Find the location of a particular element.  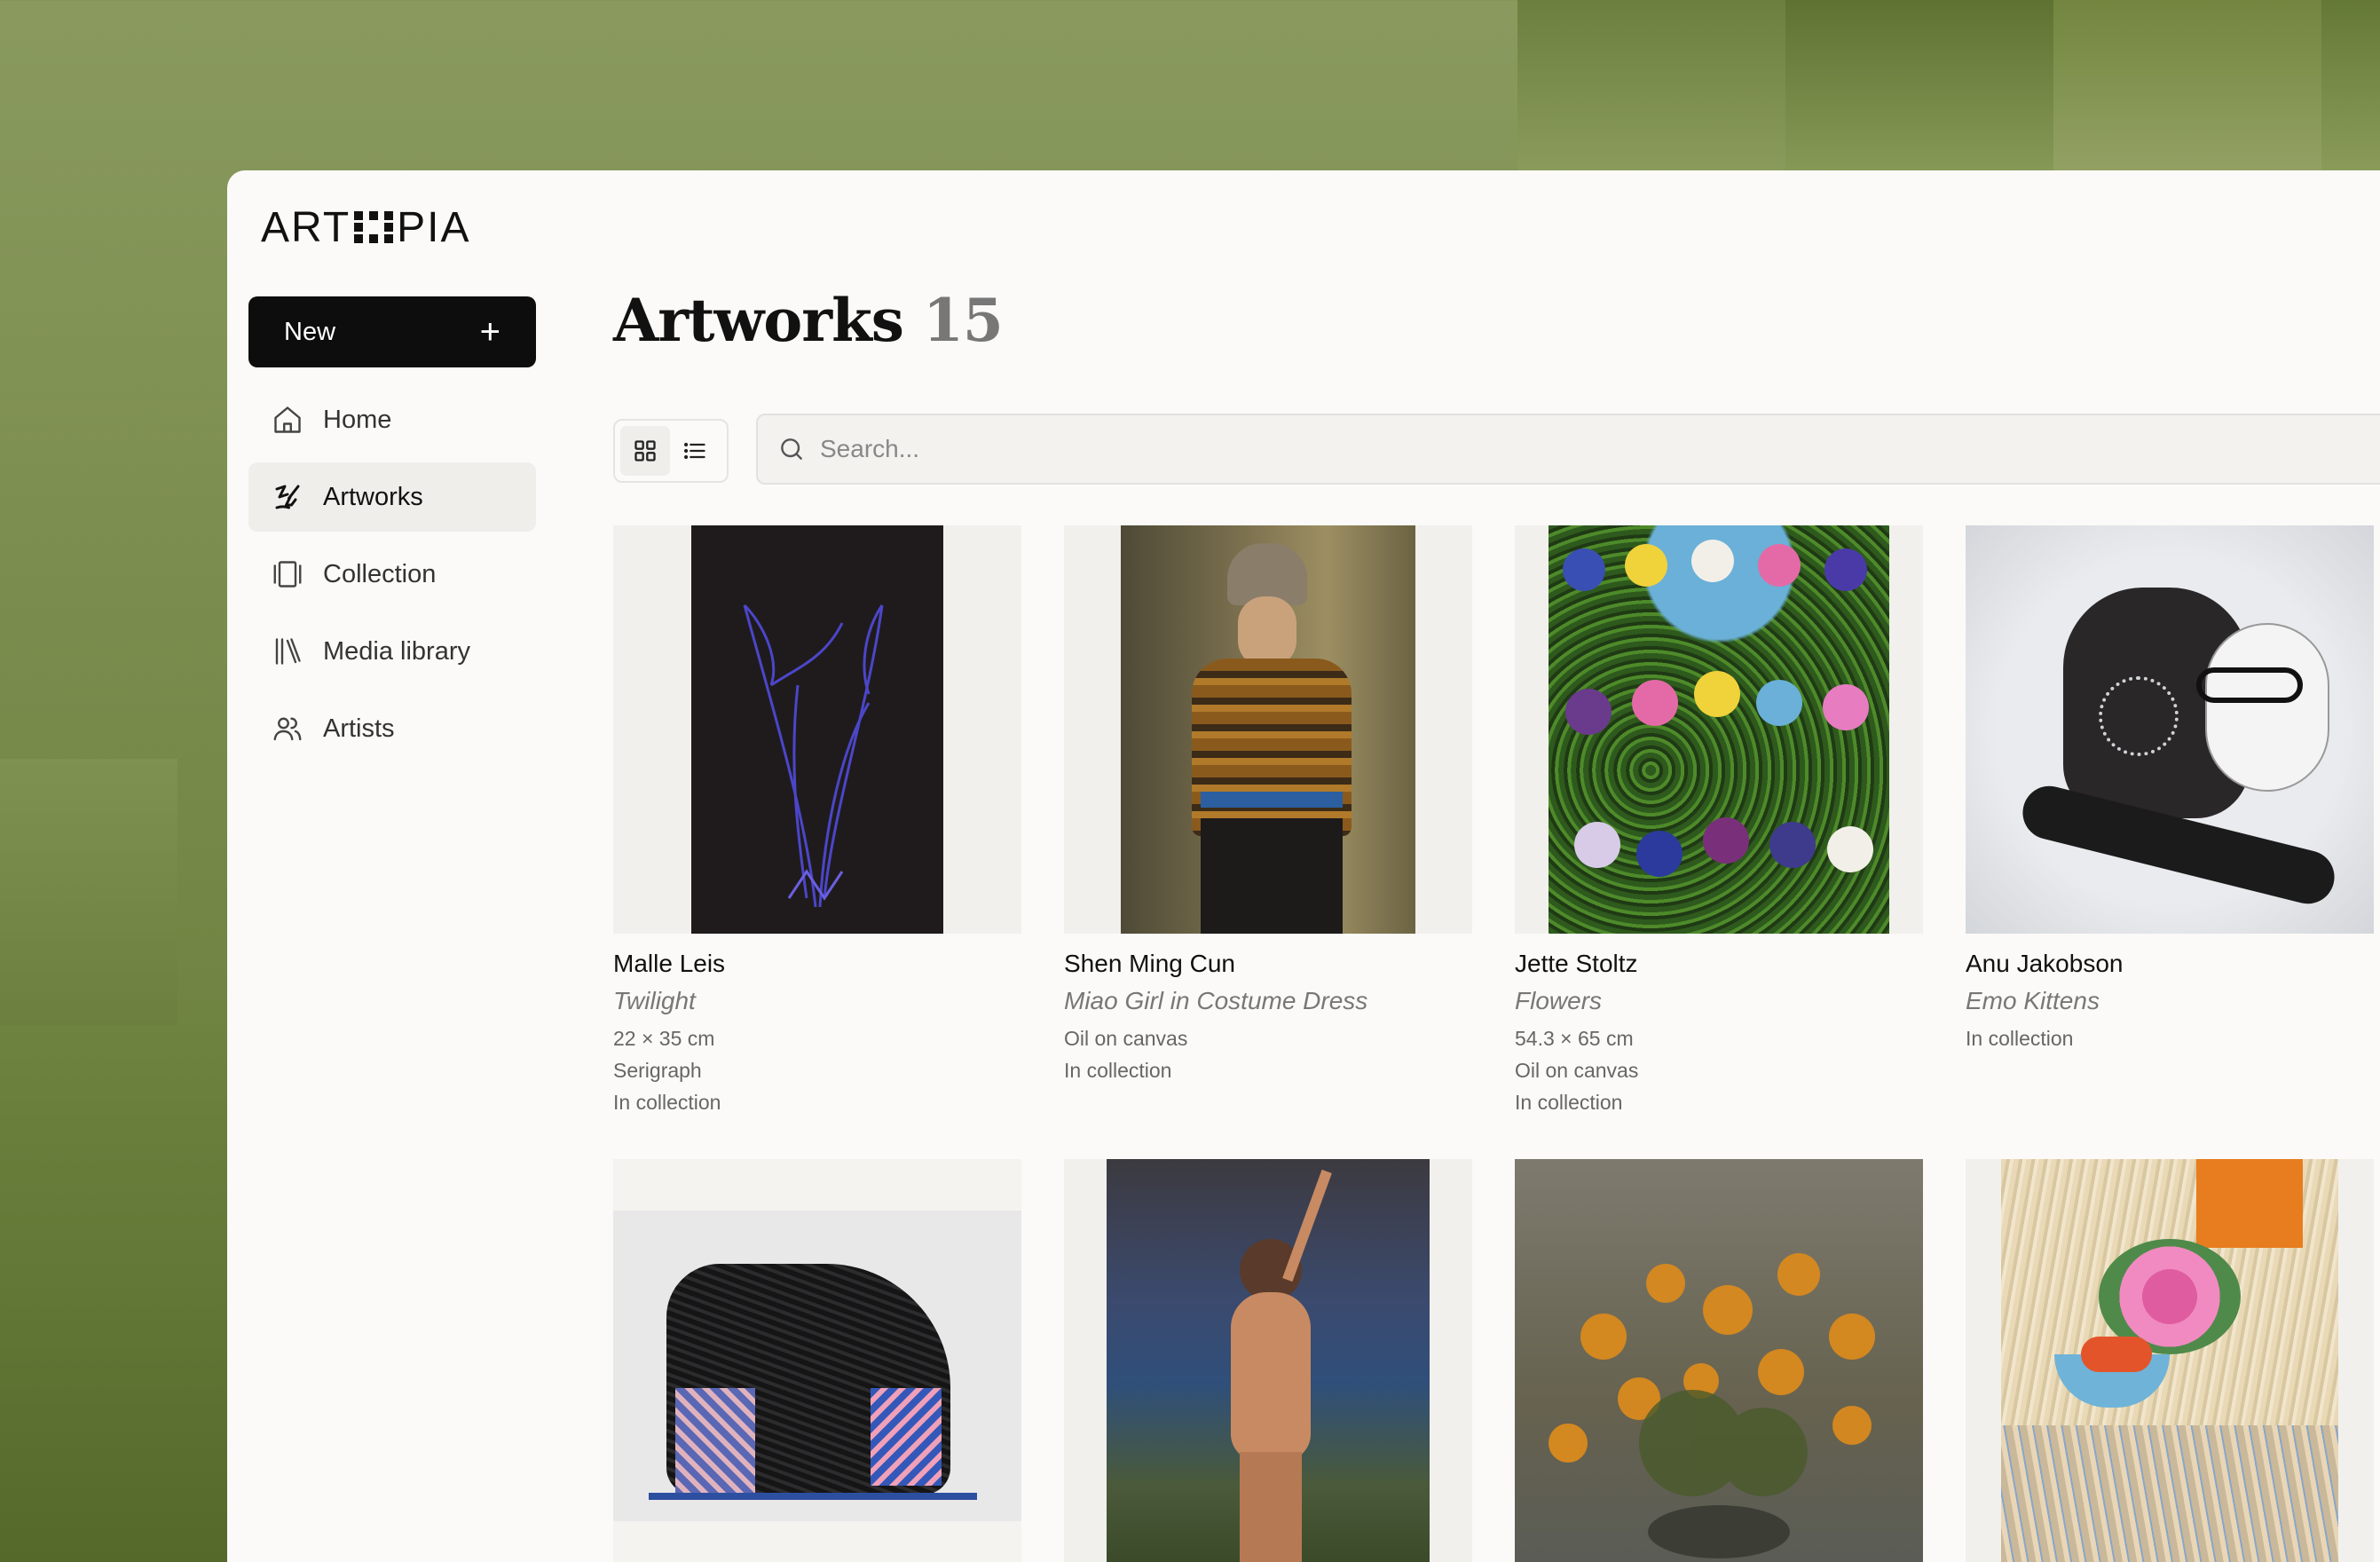

sidebar-item-label: Home is located at coordinates (357, 419).